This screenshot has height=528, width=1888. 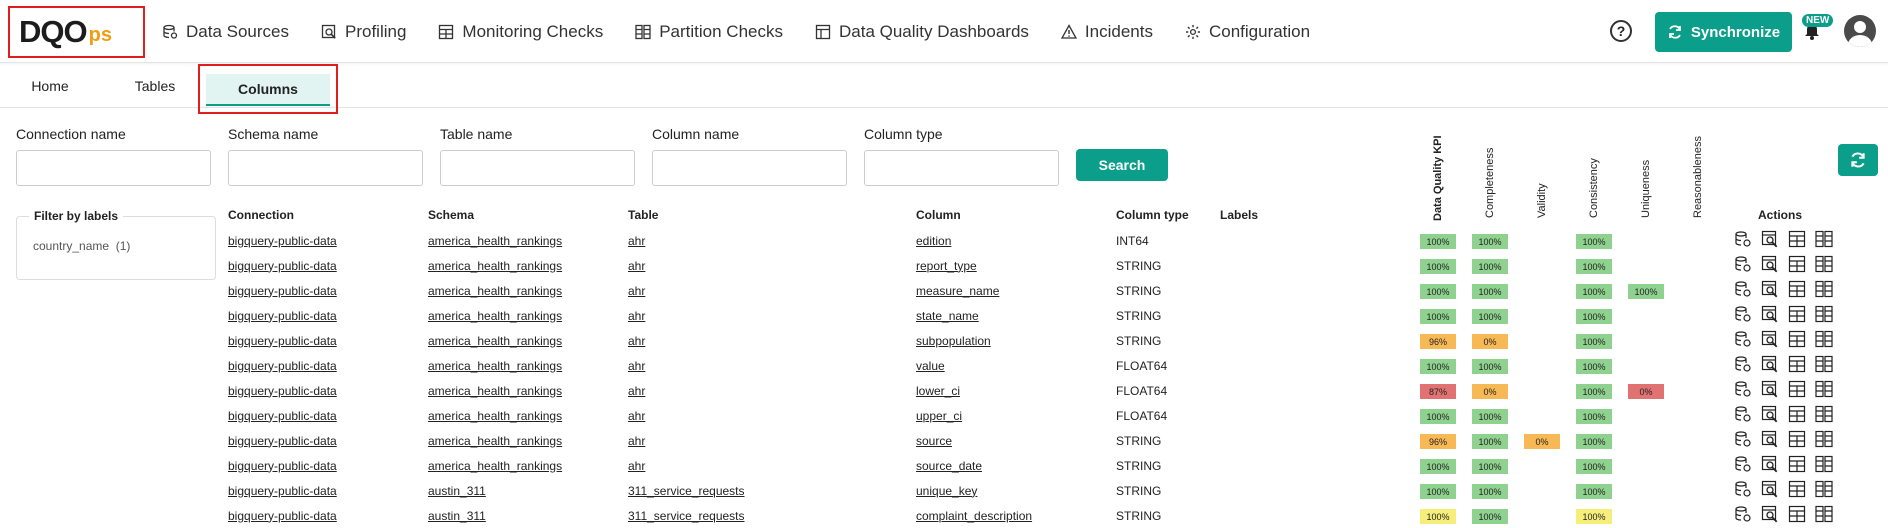 I want to click on column-link: unique_key, so click(x=946, y=490).